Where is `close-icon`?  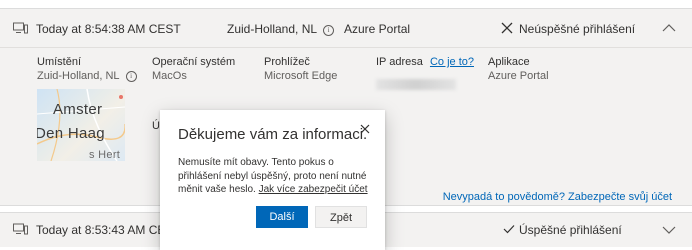 close-icon is located at coordinates (365, 129).